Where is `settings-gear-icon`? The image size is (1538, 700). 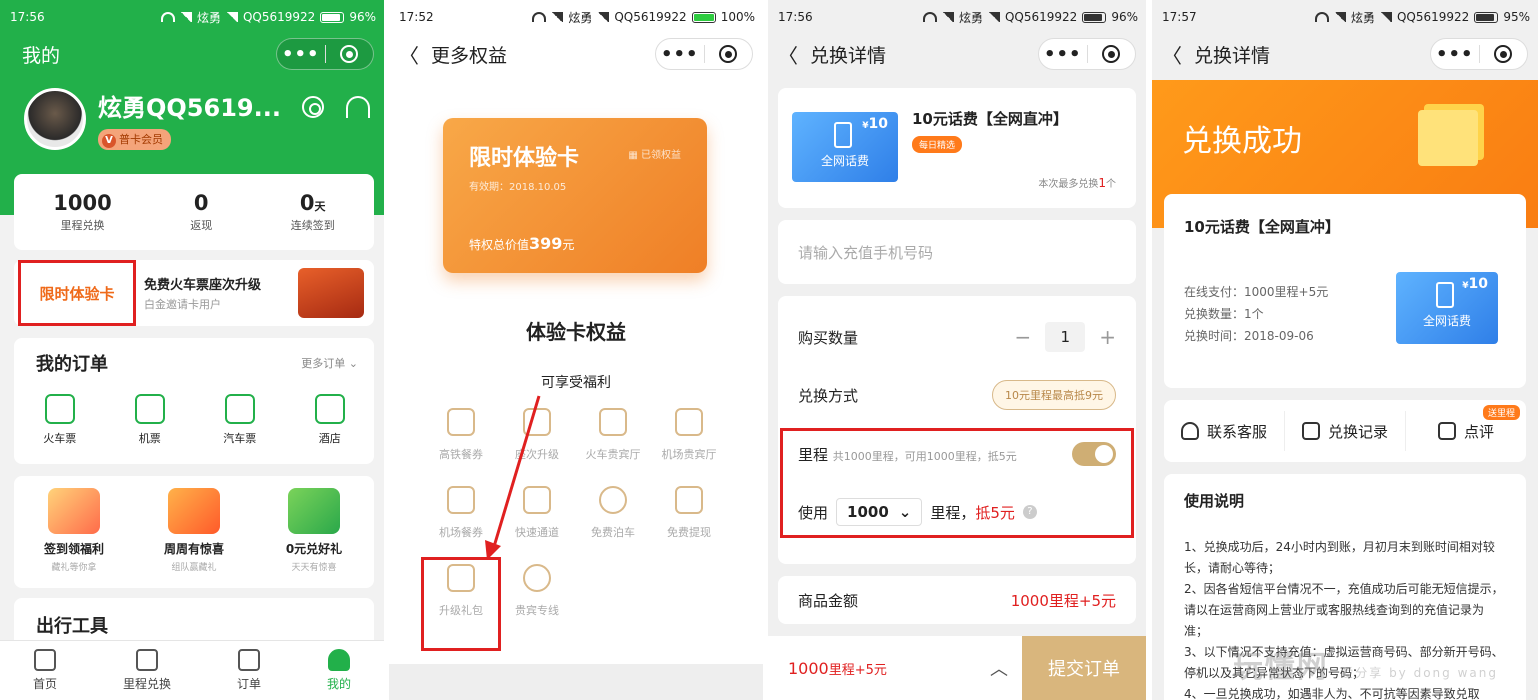 settings-gear-icon is located at coordinates (313, 107).